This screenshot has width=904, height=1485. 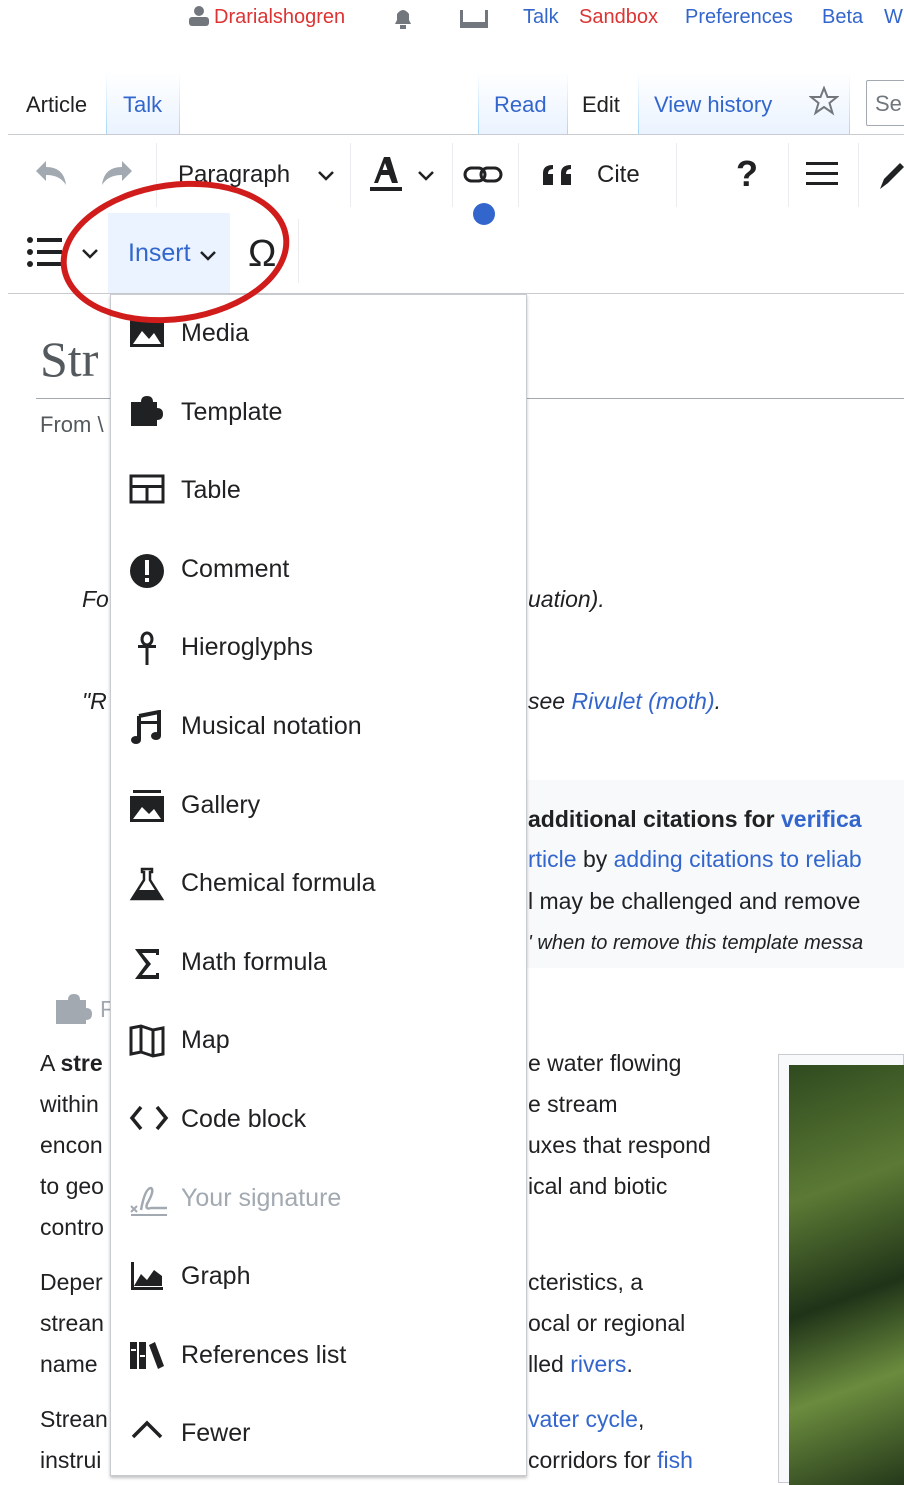 What do you see at coordinates (474, 22) in the screenshot?
I see `inbox-icon` at bounding box center [474, 22].